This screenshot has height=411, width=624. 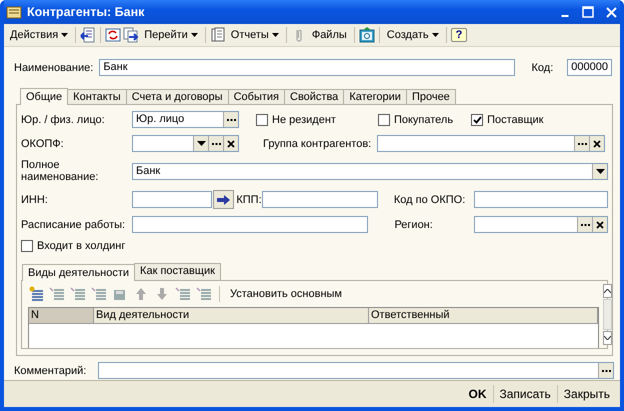 I want to click on field-label: Юр. / физ. лицо:, so click(x=63, y=120).